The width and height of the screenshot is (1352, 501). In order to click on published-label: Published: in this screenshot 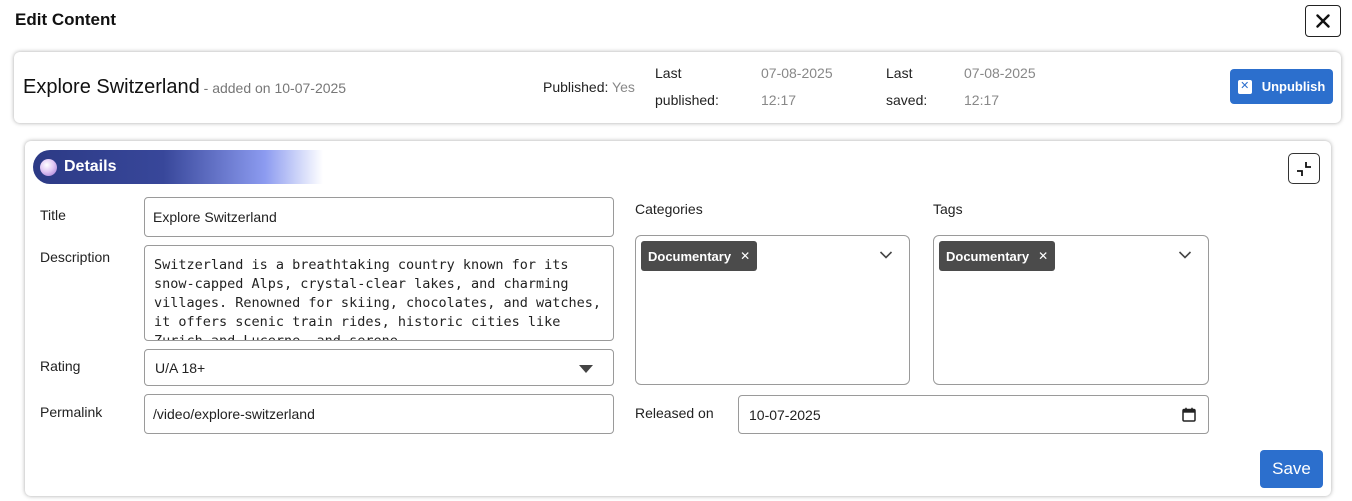, I will do `click(576, 87)`.